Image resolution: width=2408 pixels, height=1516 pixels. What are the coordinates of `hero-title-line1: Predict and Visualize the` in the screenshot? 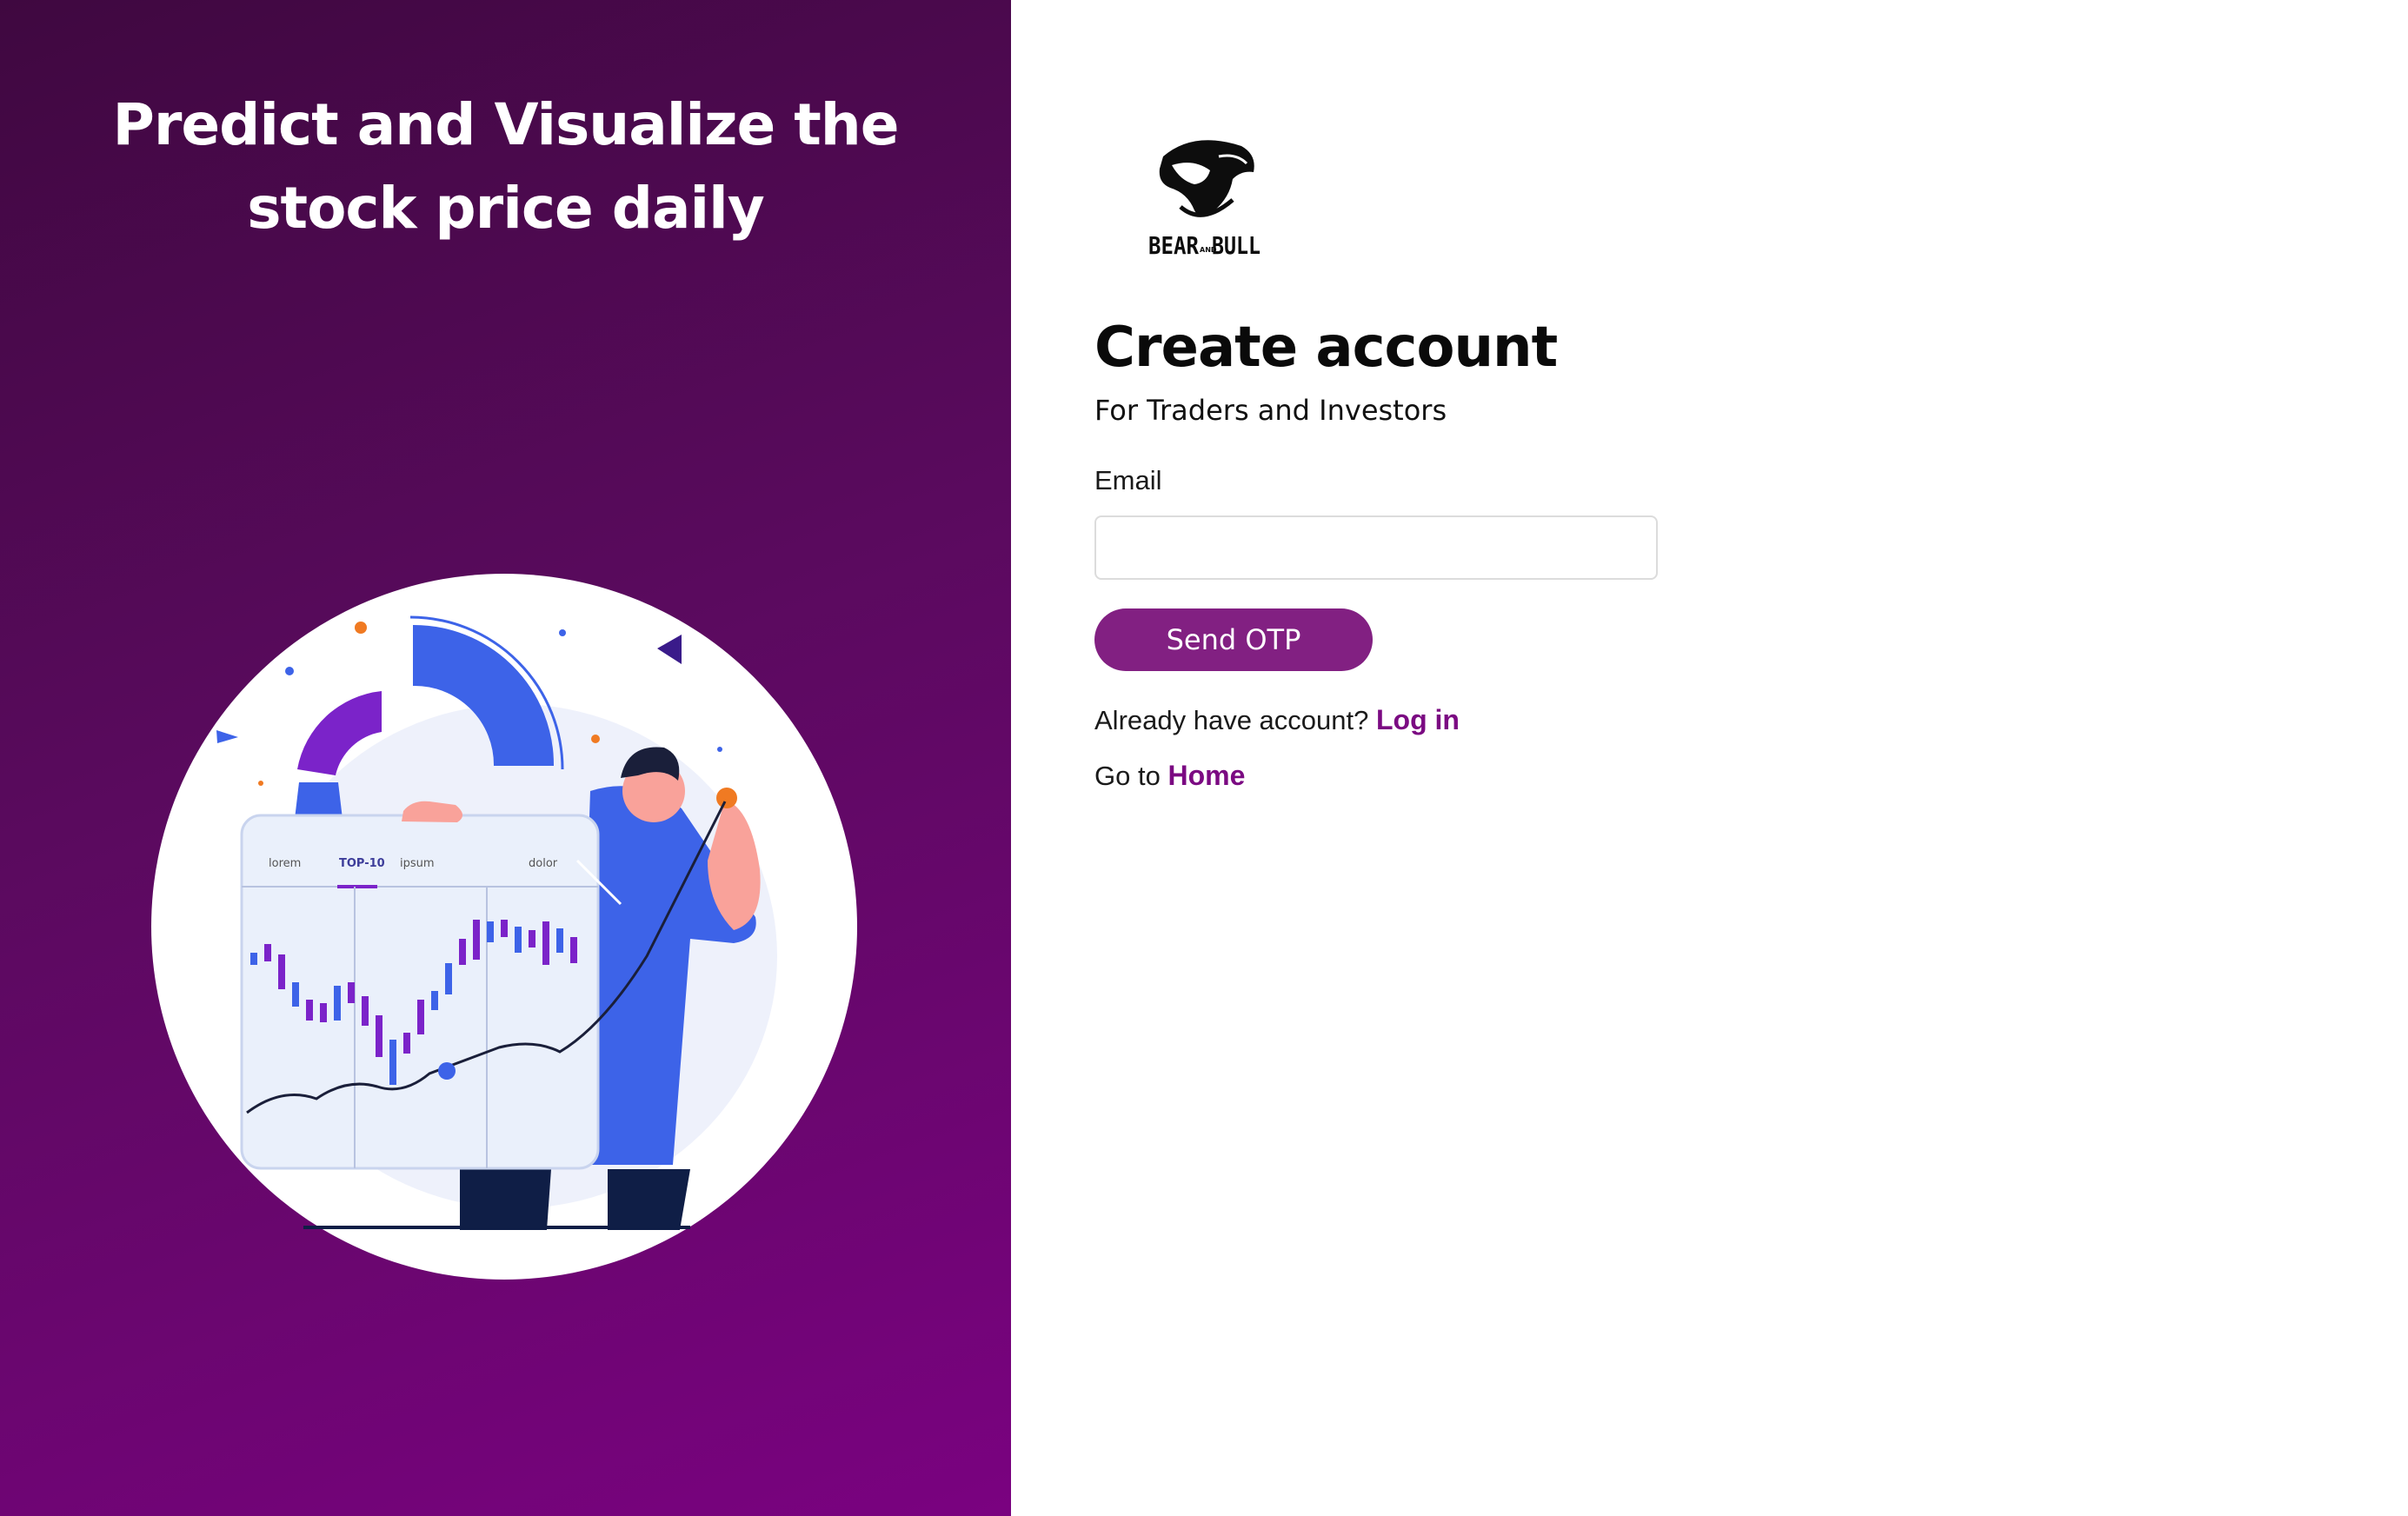 It's located at (506, 124).